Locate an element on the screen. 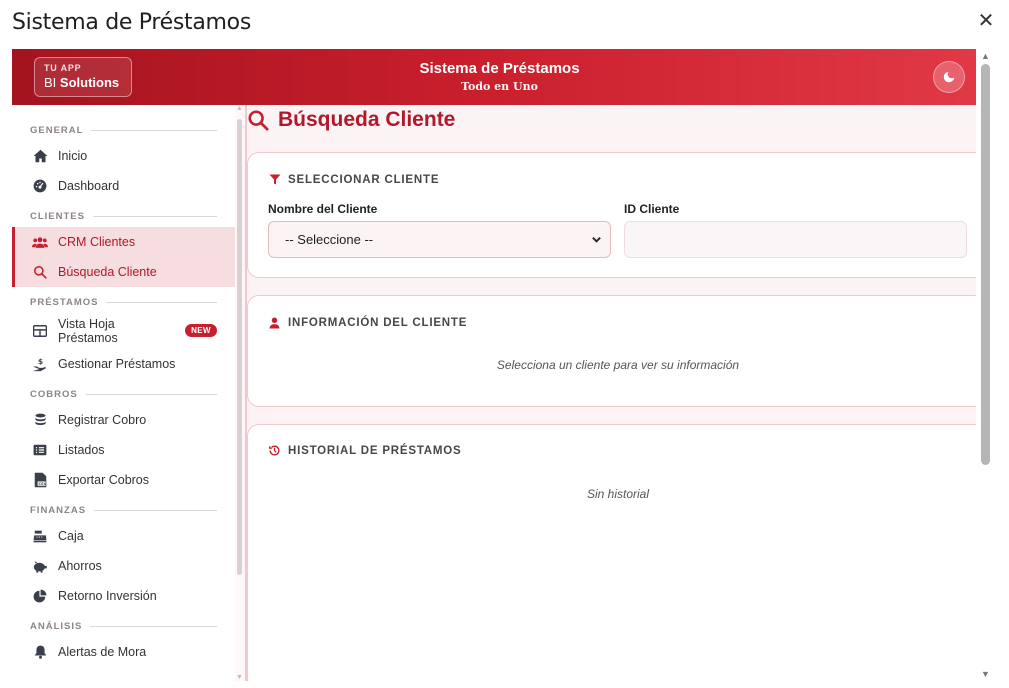 The height and width of the screenshot is (688, 1009). page-title: Búsqueda Cliente is located at coordinates (351, 120).